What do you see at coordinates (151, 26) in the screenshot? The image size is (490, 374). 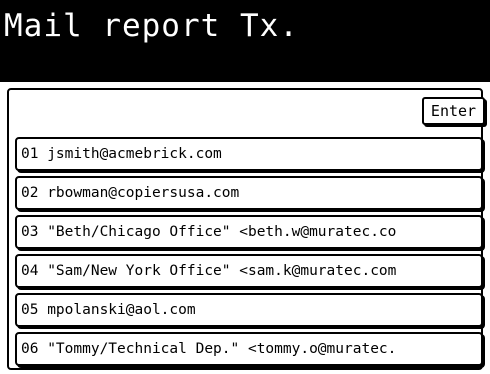 I see `screen-title: Mail report Tx.` at bounding box center [151, 26].